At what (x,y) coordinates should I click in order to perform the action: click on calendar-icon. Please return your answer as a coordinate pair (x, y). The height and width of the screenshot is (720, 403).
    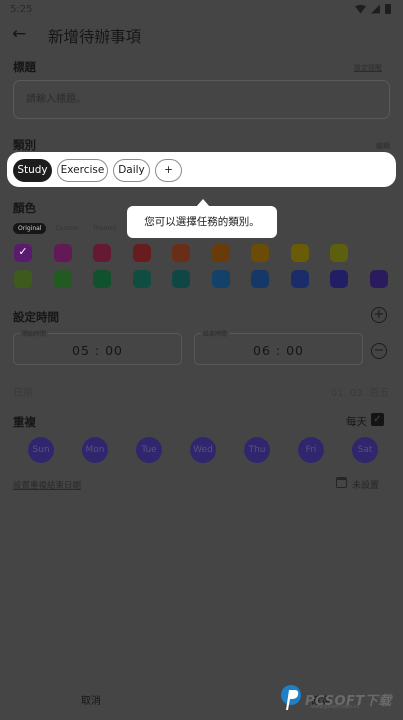
    Looking at the image, I should click on (341, 482).